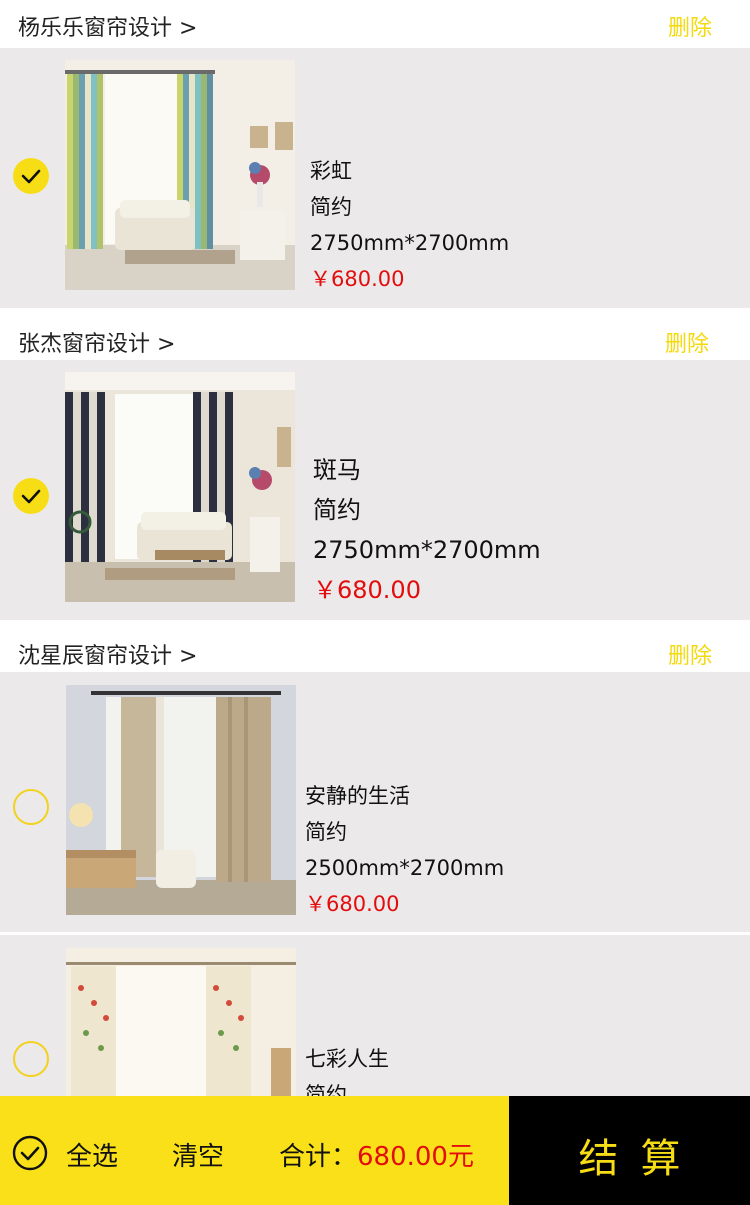 This screenshot has height=1205, width=750. I want to click on total-label: 合计：, so click(318, 1157).